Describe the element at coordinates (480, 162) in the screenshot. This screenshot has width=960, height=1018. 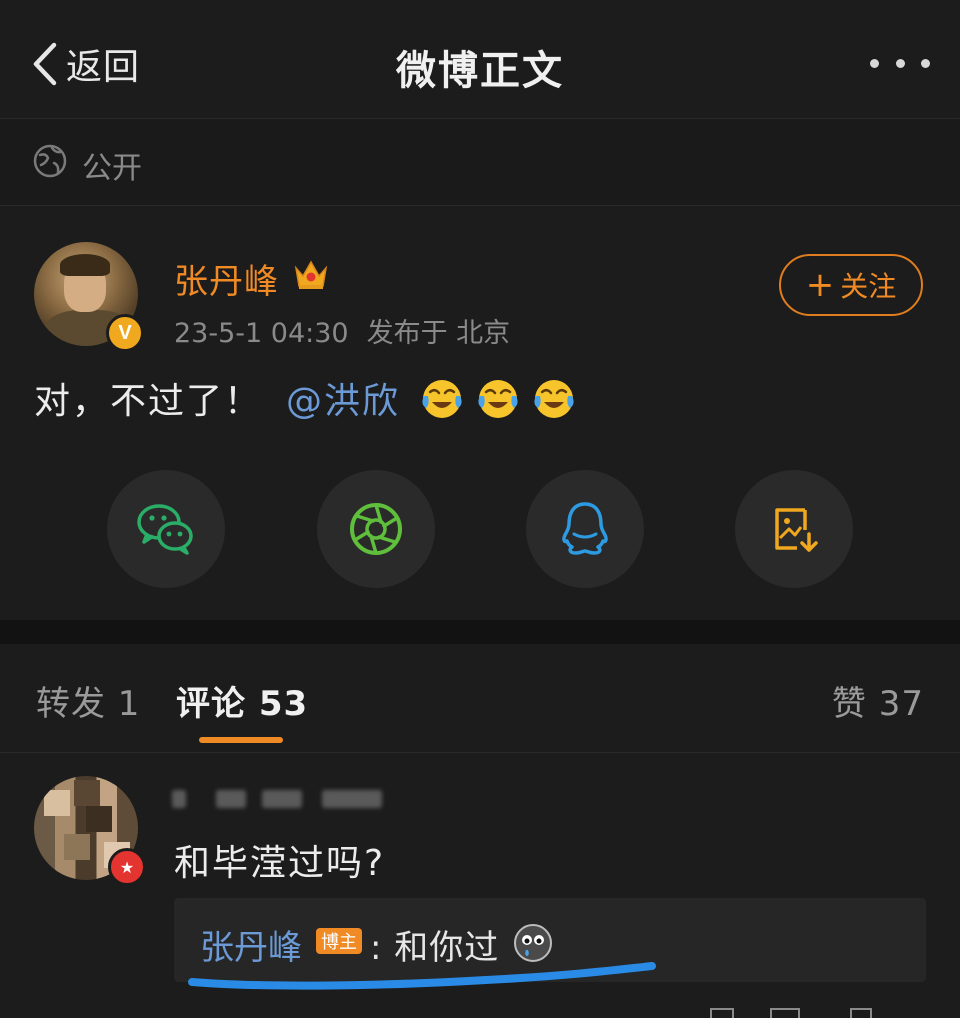
I see `visibility-row` at that location.